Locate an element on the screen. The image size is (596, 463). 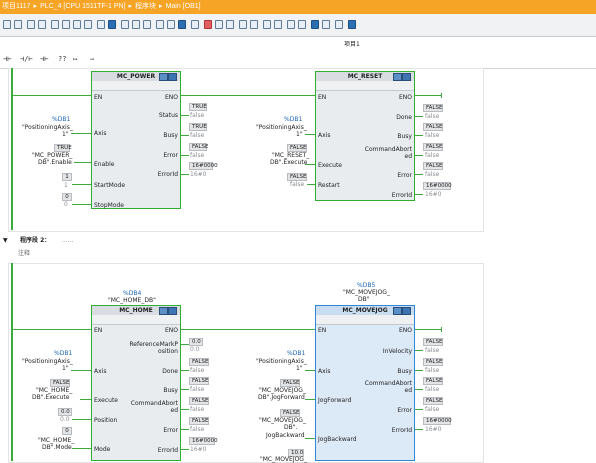
startmode-tag: 1 is located at coordinates (66, 185).